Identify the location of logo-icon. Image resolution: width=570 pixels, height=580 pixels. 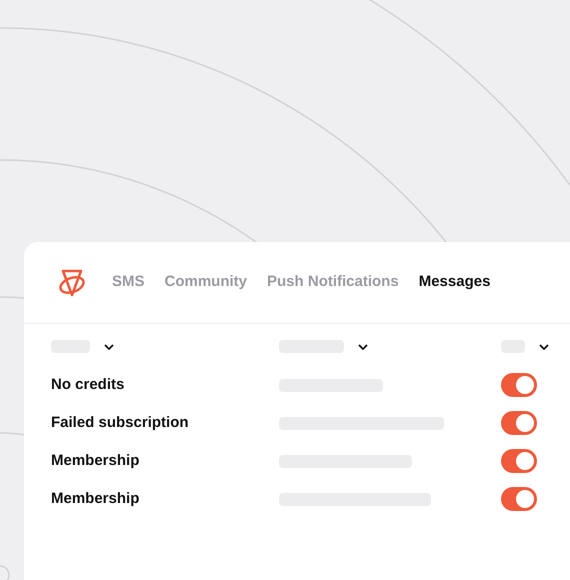
(72, 283).